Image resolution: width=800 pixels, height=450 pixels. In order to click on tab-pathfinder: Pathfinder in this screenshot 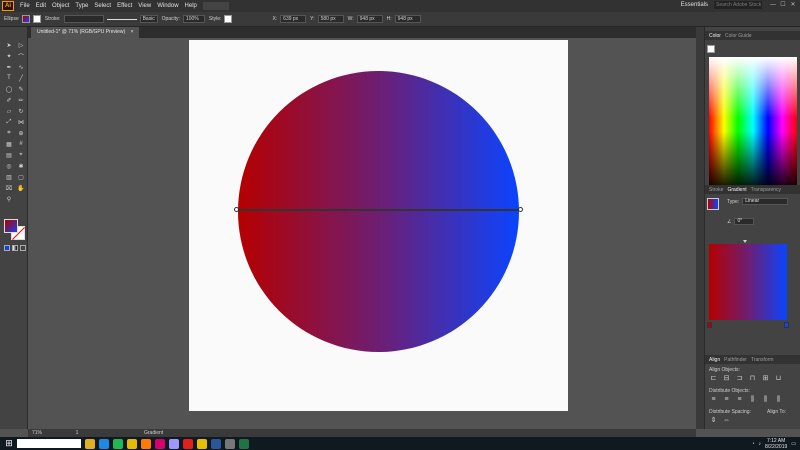, I will do `click(735, 360)`.